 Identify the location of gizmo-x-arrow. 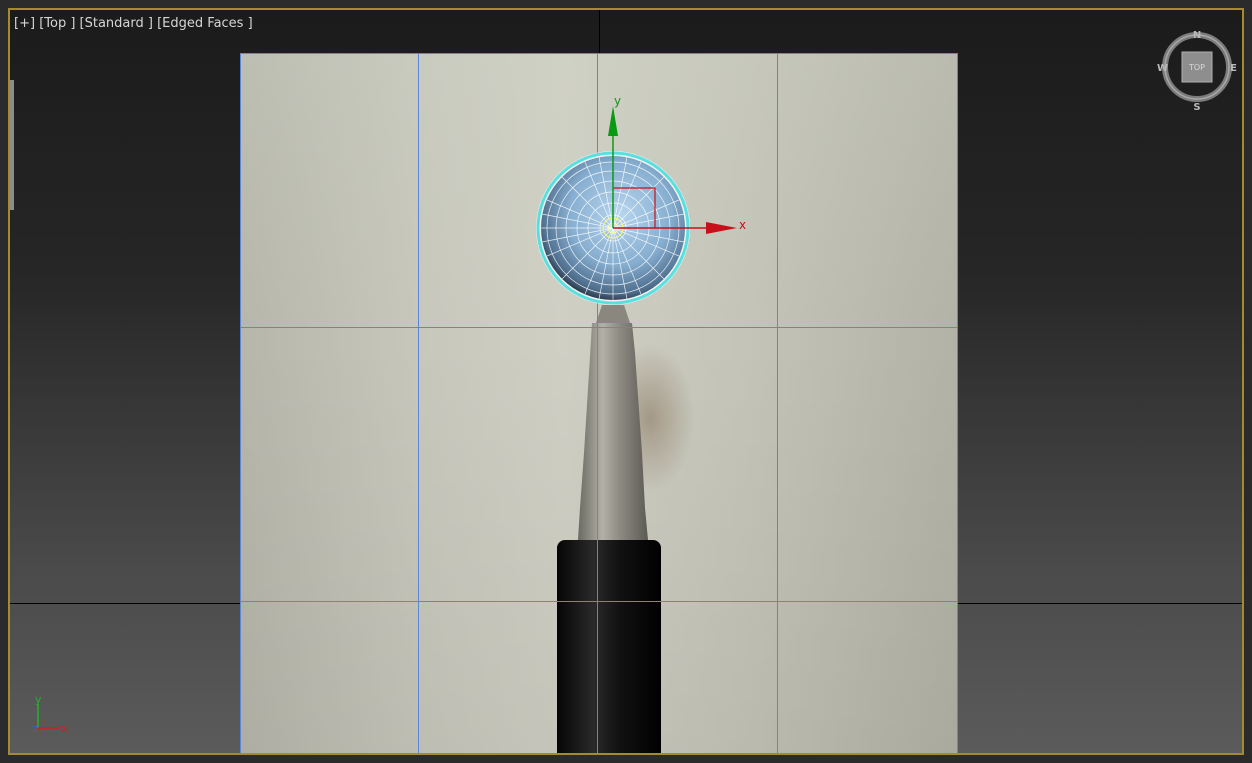
(721, 228).